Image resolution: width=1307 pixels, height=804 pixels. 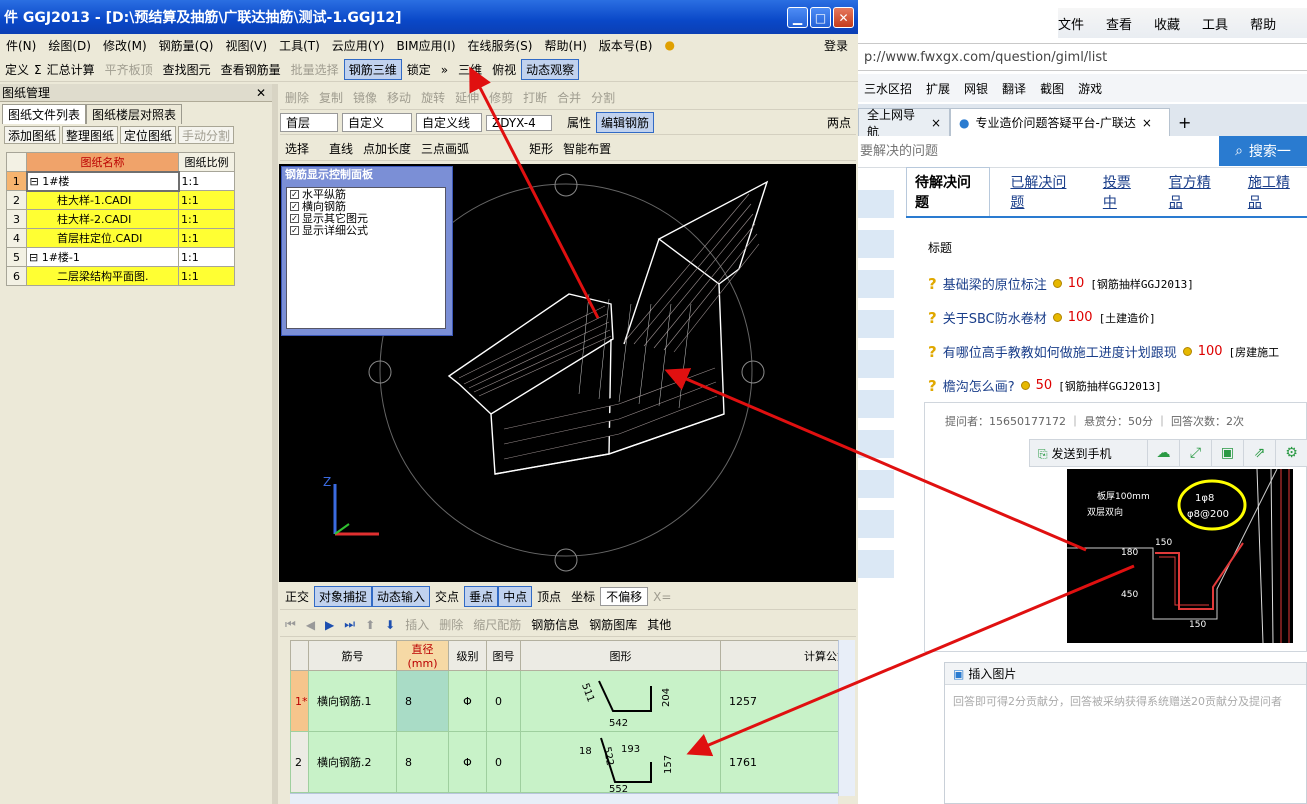 What do you see at coordinates (1060, 351) in the screenshot?
I see `question-title: 有哪位高手教教如何做施工进度计划跟现` at bounding box center [1060, 351].